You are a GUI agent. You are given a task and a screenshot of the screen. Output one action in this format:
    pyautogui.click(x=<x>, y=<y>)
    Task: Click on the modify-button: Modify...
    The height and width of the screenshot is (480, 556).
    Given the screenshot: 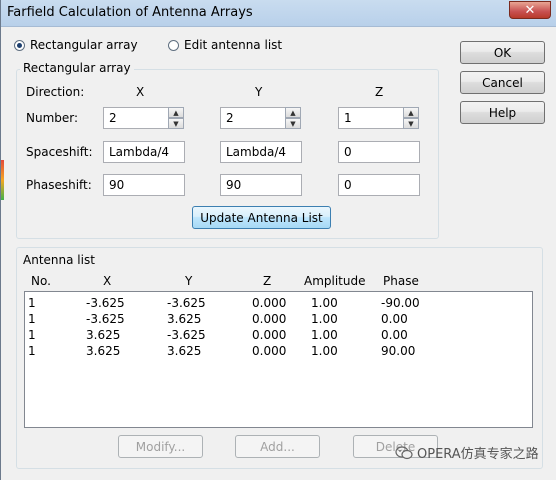 What is the action you would take?
    pyautogui.click(x=160, y=446)
    